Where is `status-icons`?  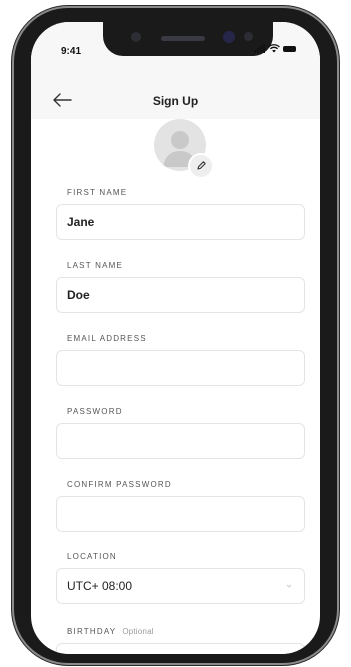 status-icons is located at coordinates (275, 48).